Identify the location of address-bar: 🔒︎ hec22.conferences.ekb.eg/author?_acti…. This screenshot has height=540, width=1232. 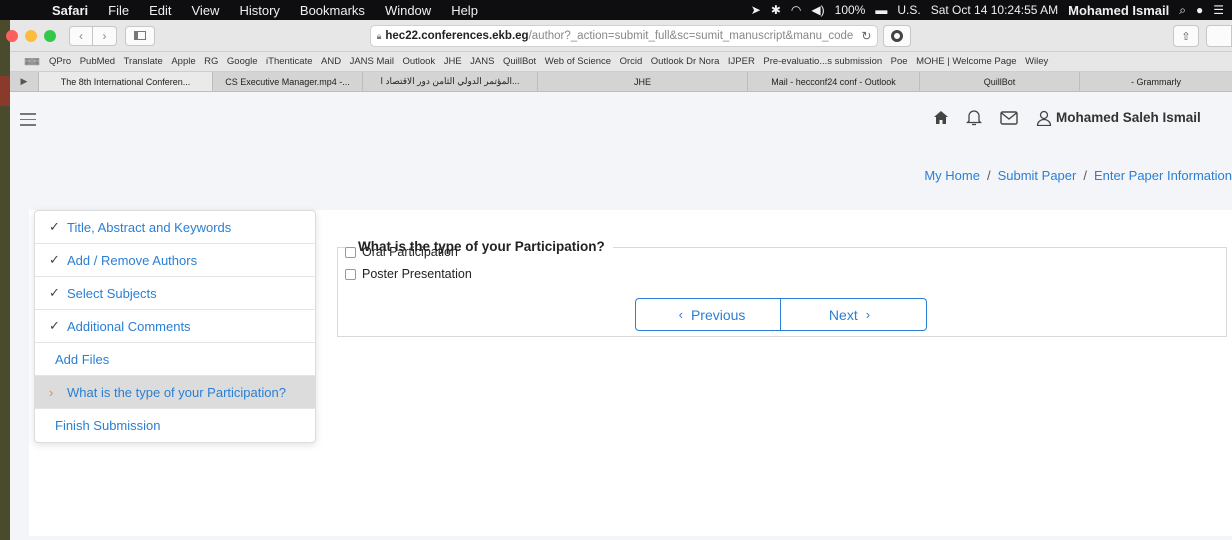
(624, 36).